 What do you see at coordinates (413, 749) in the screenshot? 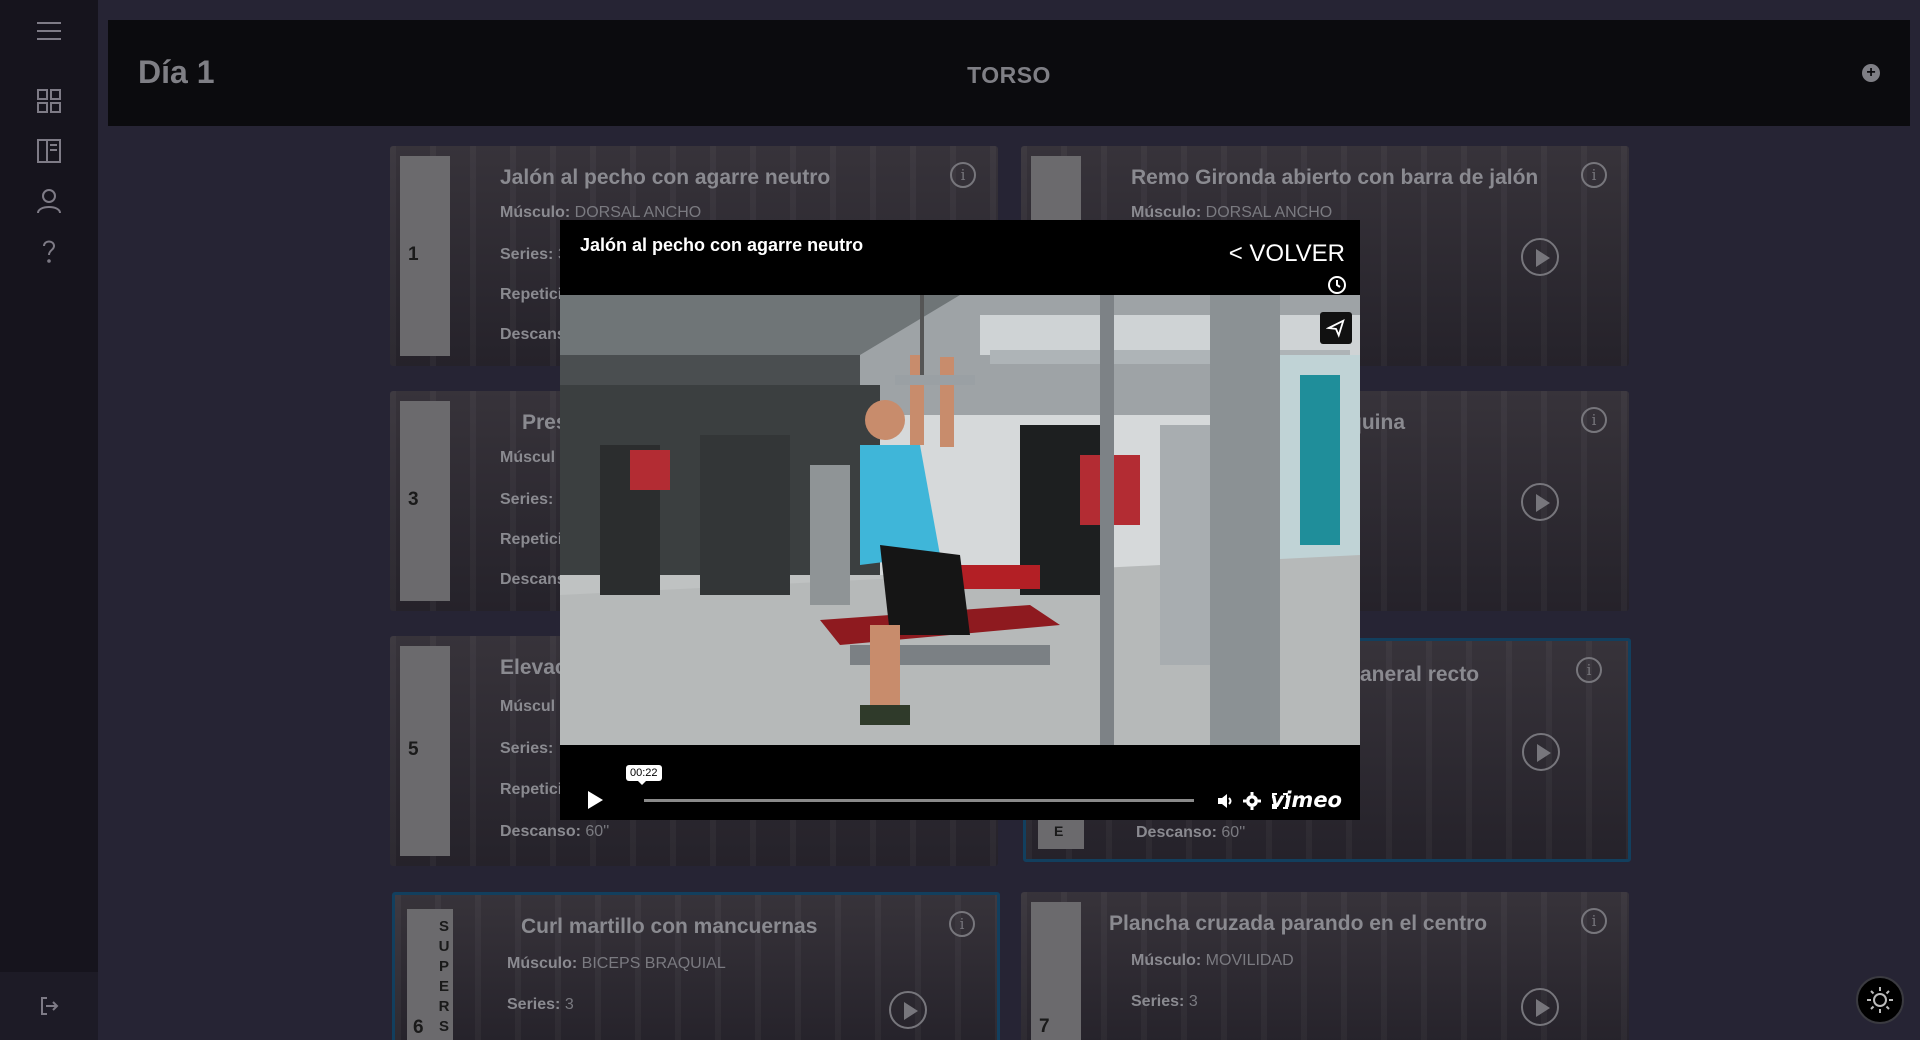
I see `order-number: 5` at bounding box center [413, 749].